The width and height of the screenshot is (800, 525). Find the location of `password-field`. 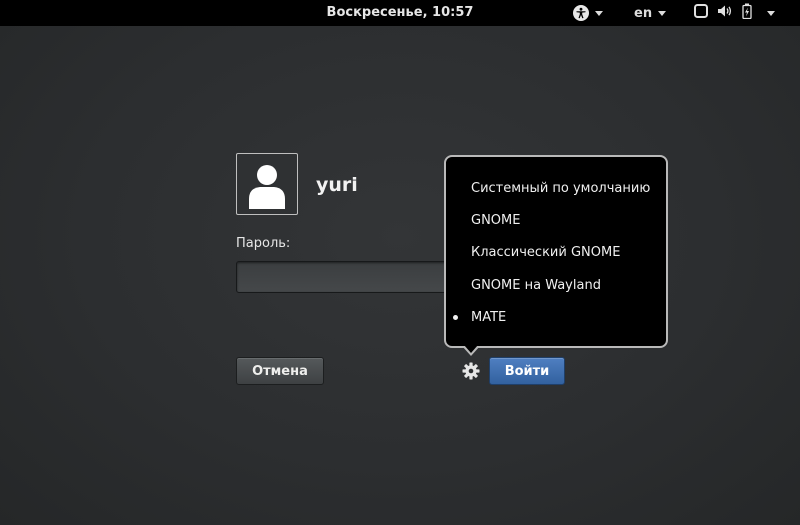

password-field is located at coordinates (351, 277).